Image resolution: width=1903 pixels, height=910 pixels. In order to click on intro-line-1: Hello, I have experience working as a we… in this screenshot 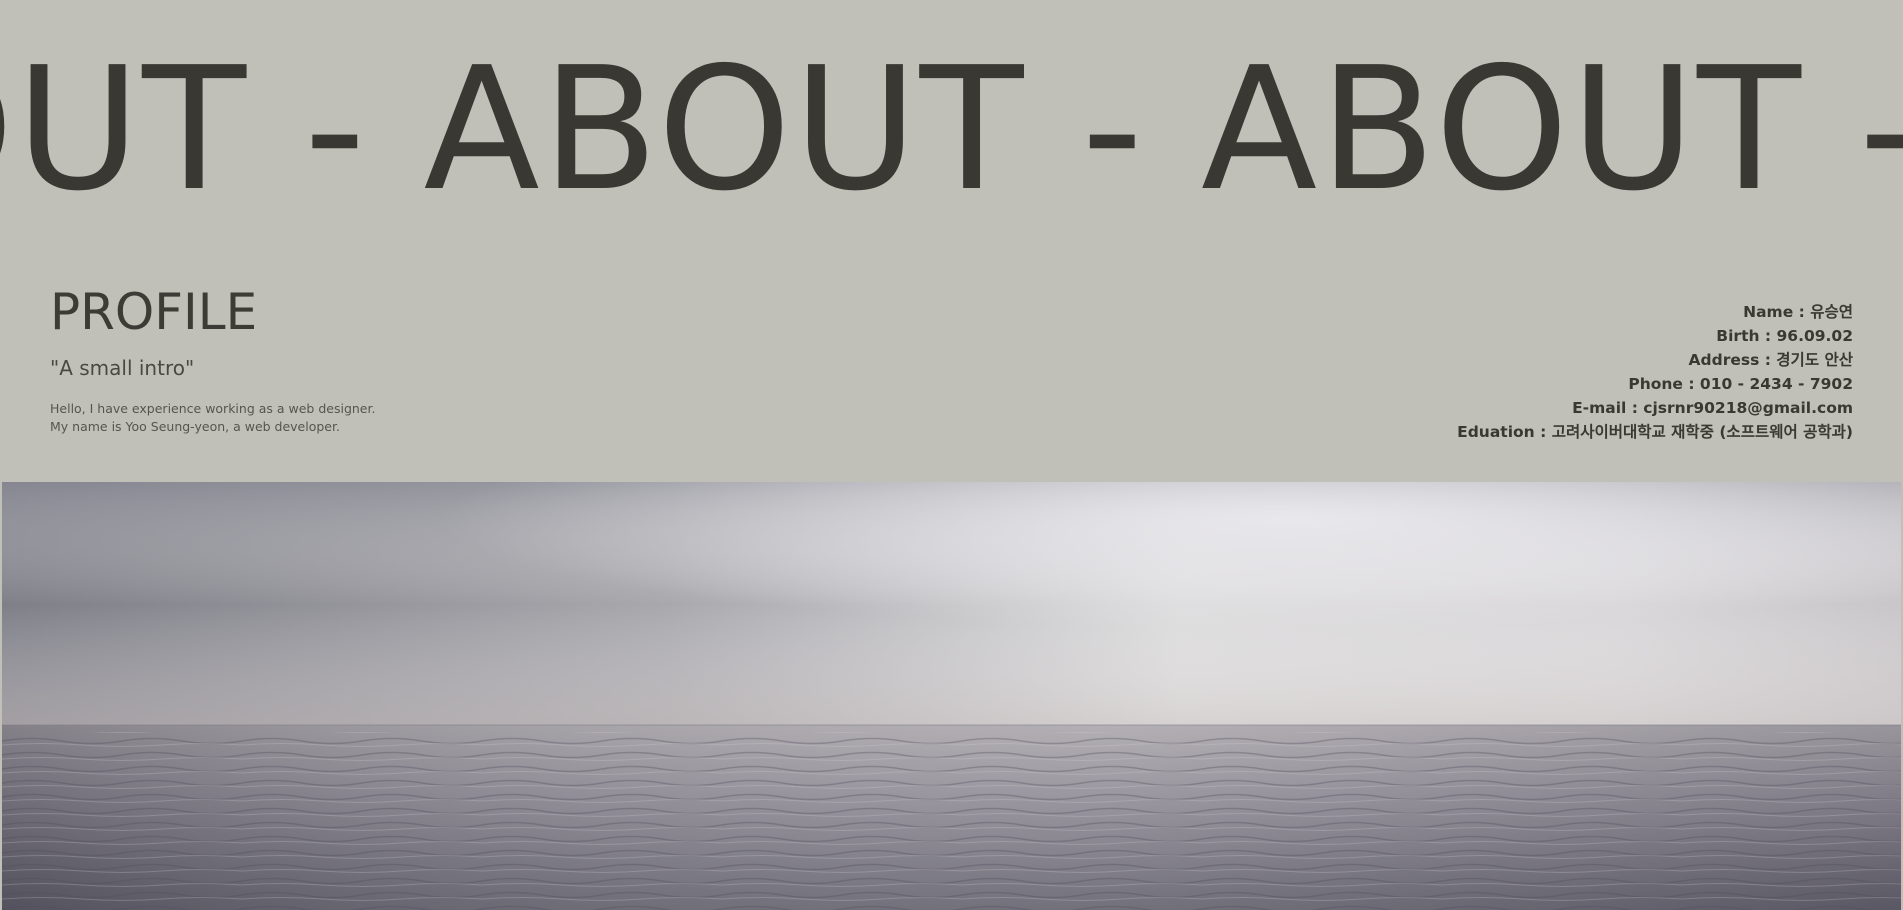, I will do `click(213, 408)`.